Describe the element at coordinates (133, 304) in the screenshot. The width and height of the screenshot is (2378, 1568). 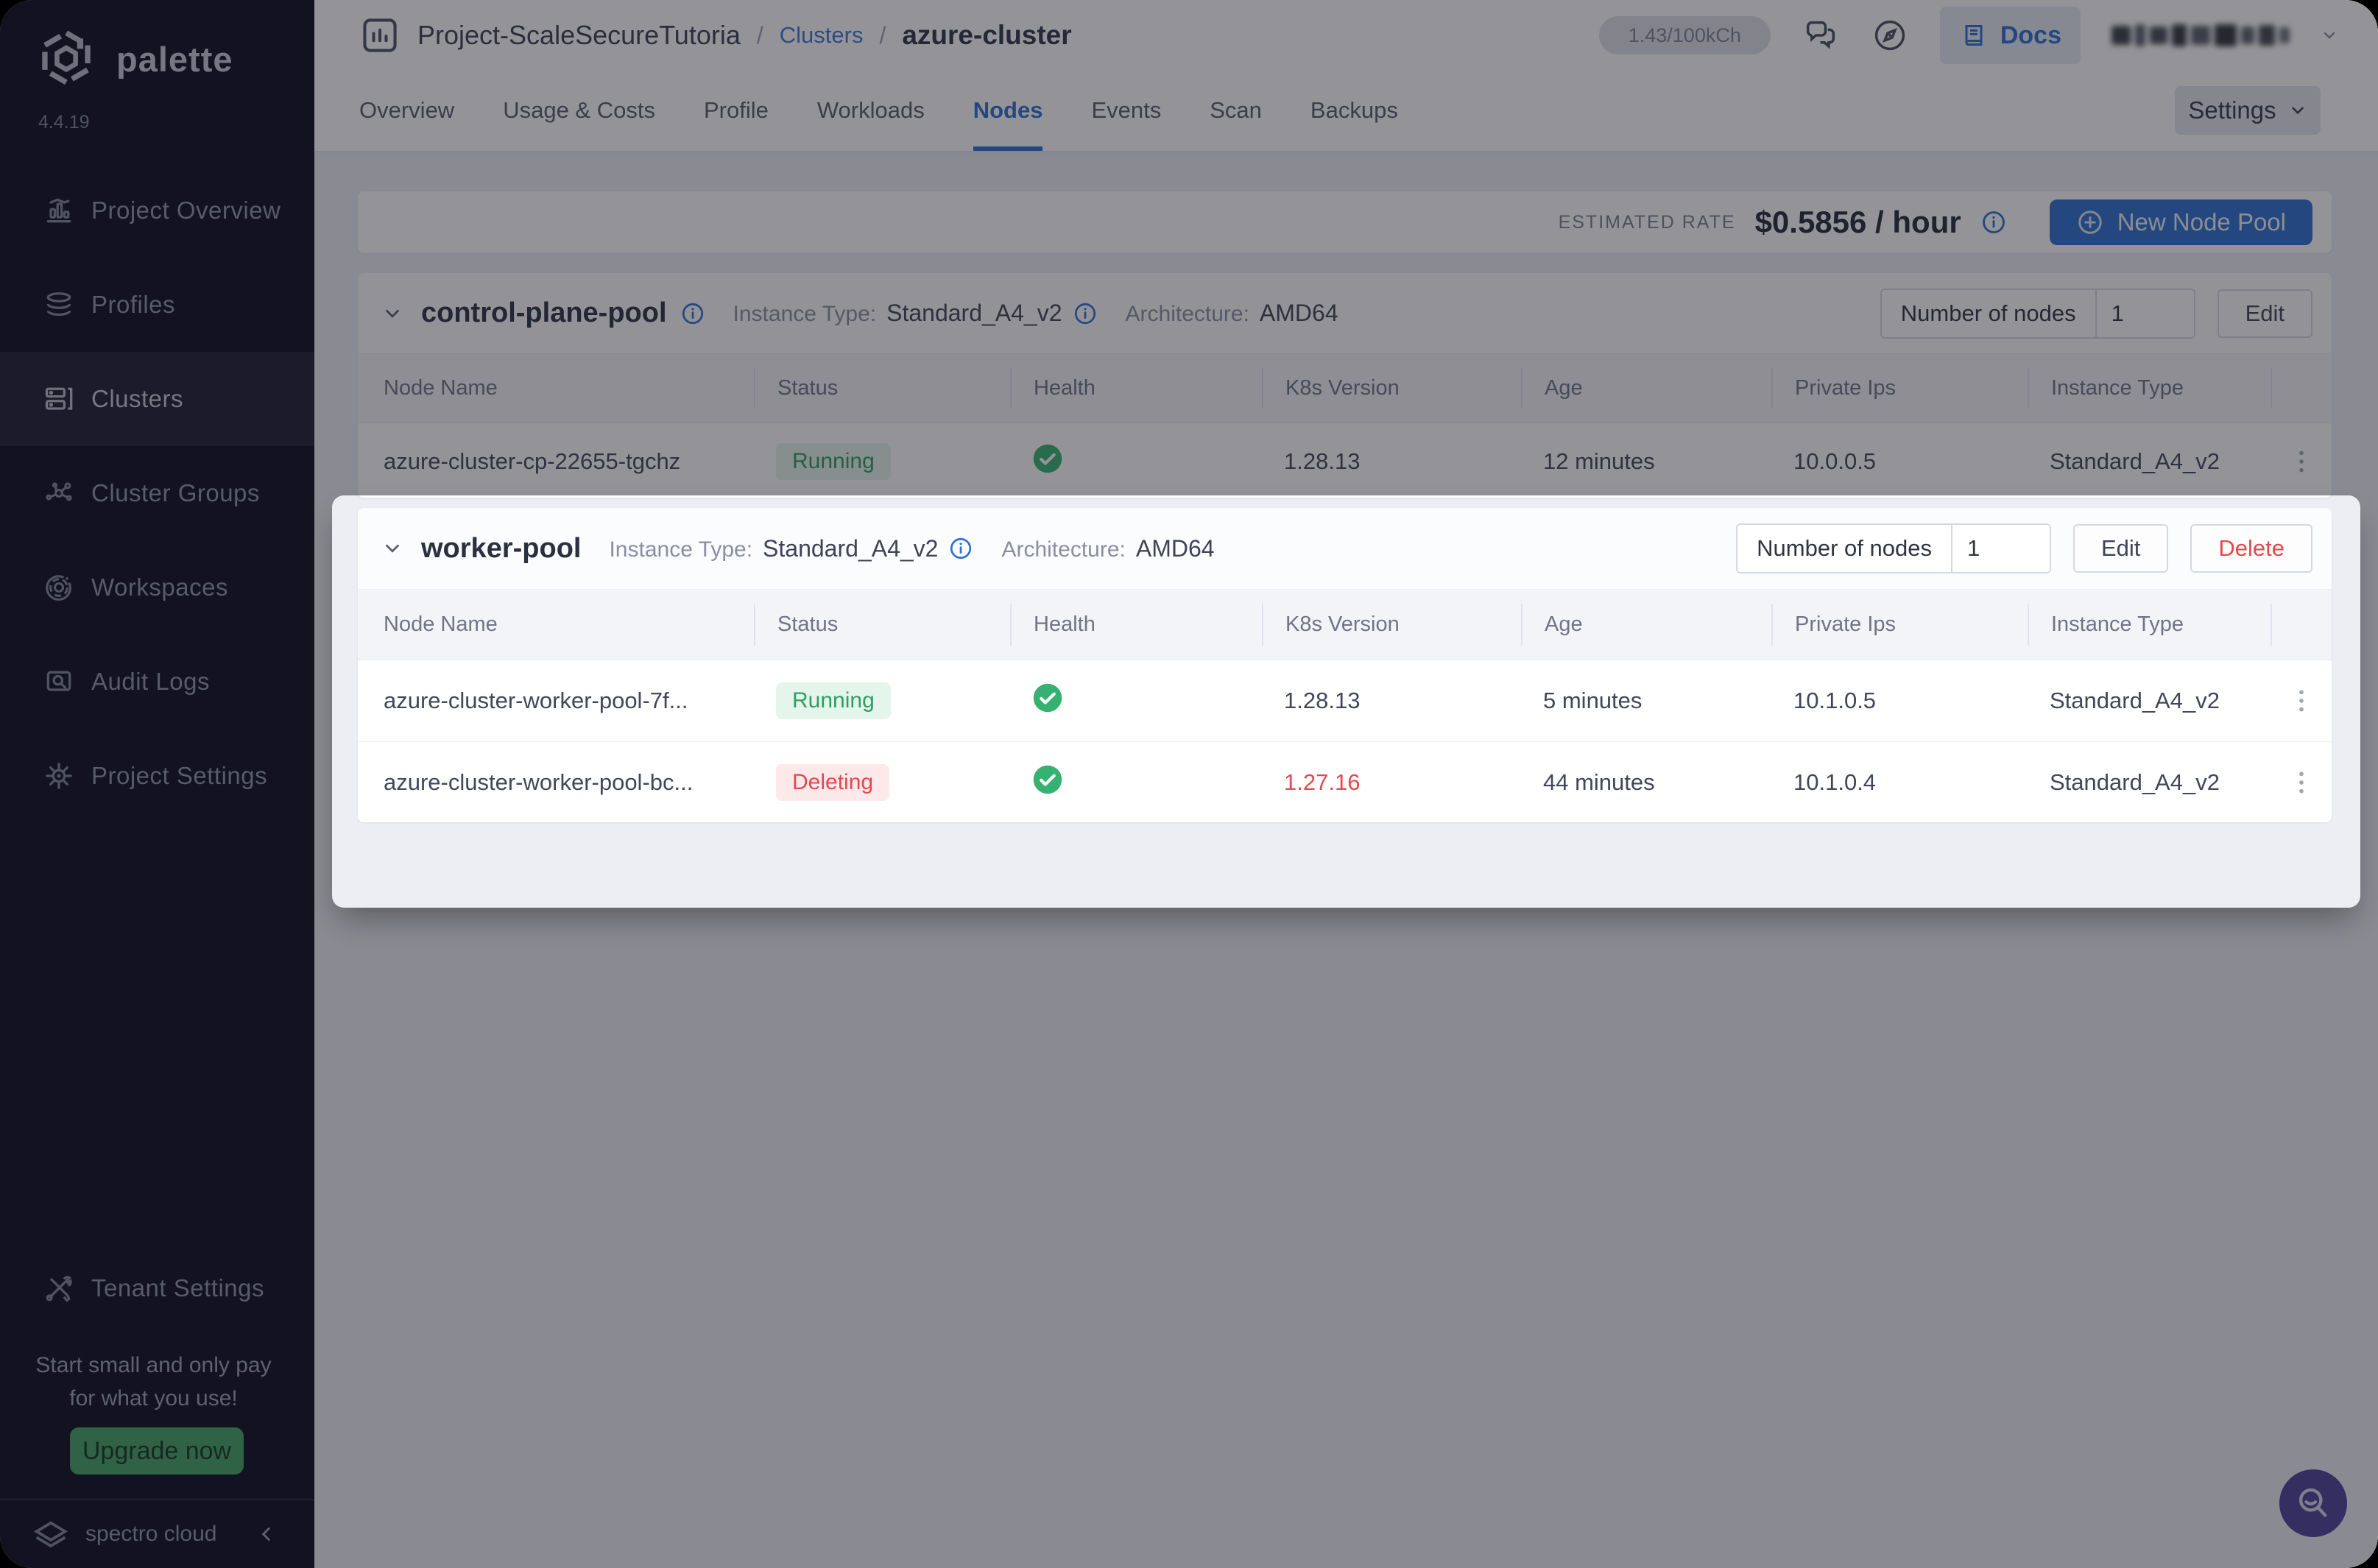
I see `sidebar-item-label: Profiles` at that location.